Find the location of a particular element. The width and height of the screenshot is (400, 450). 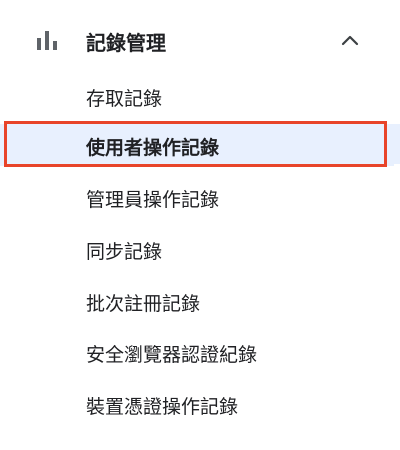

section-header-log-management: 記錄管理 is located at coordinates (194, 40).